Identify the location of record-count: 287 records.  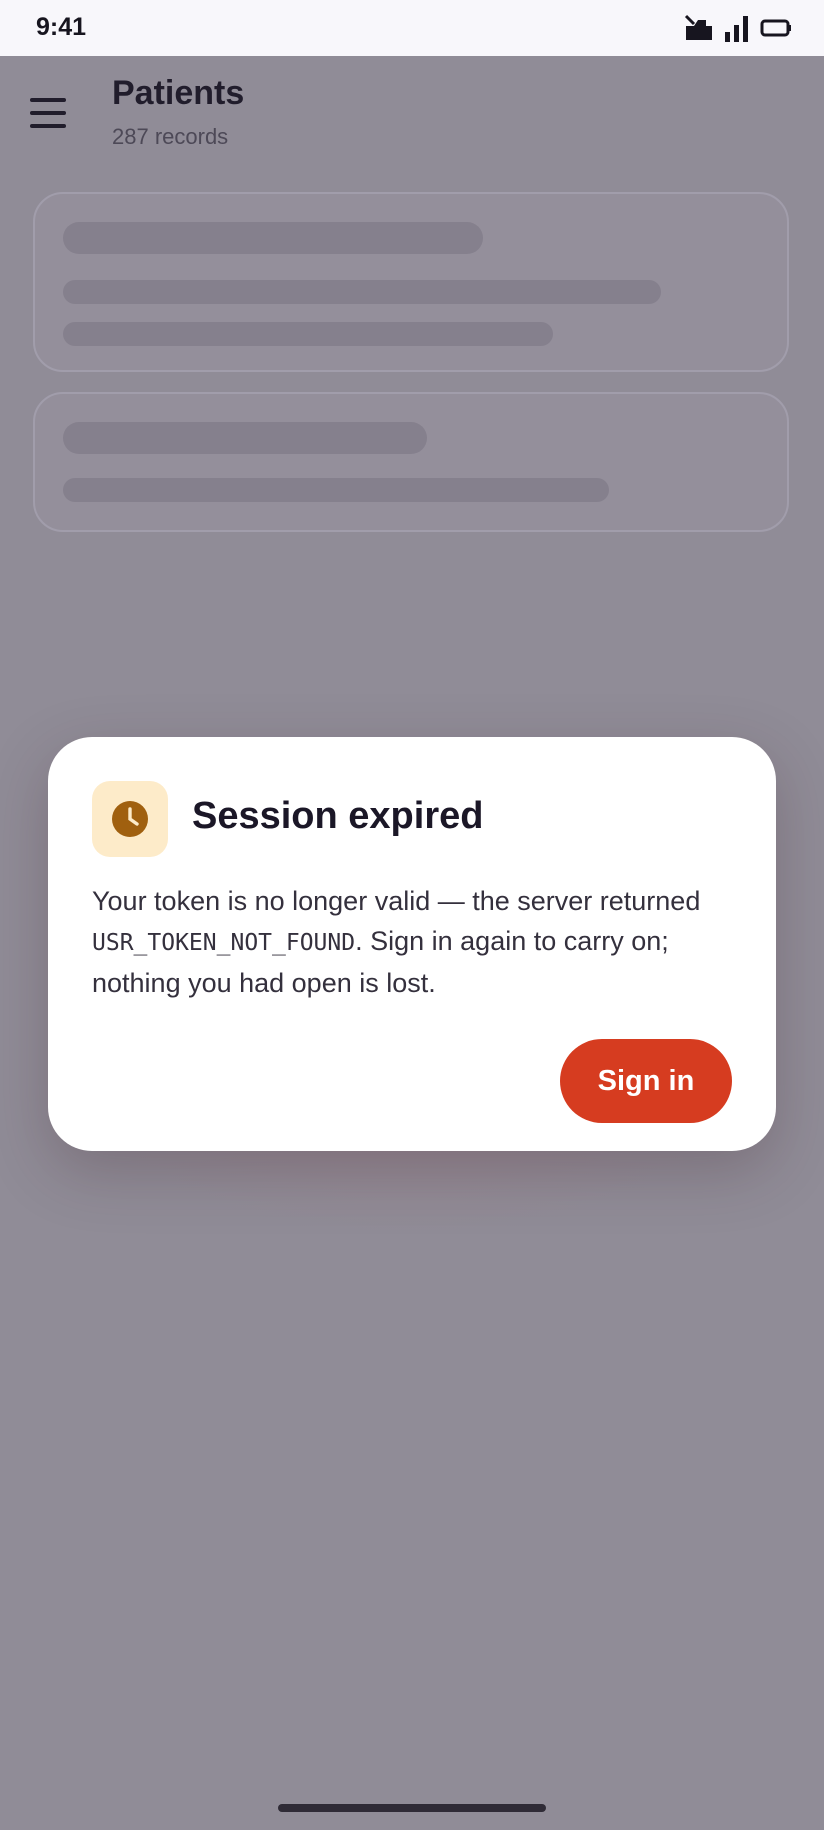
(170, 136).